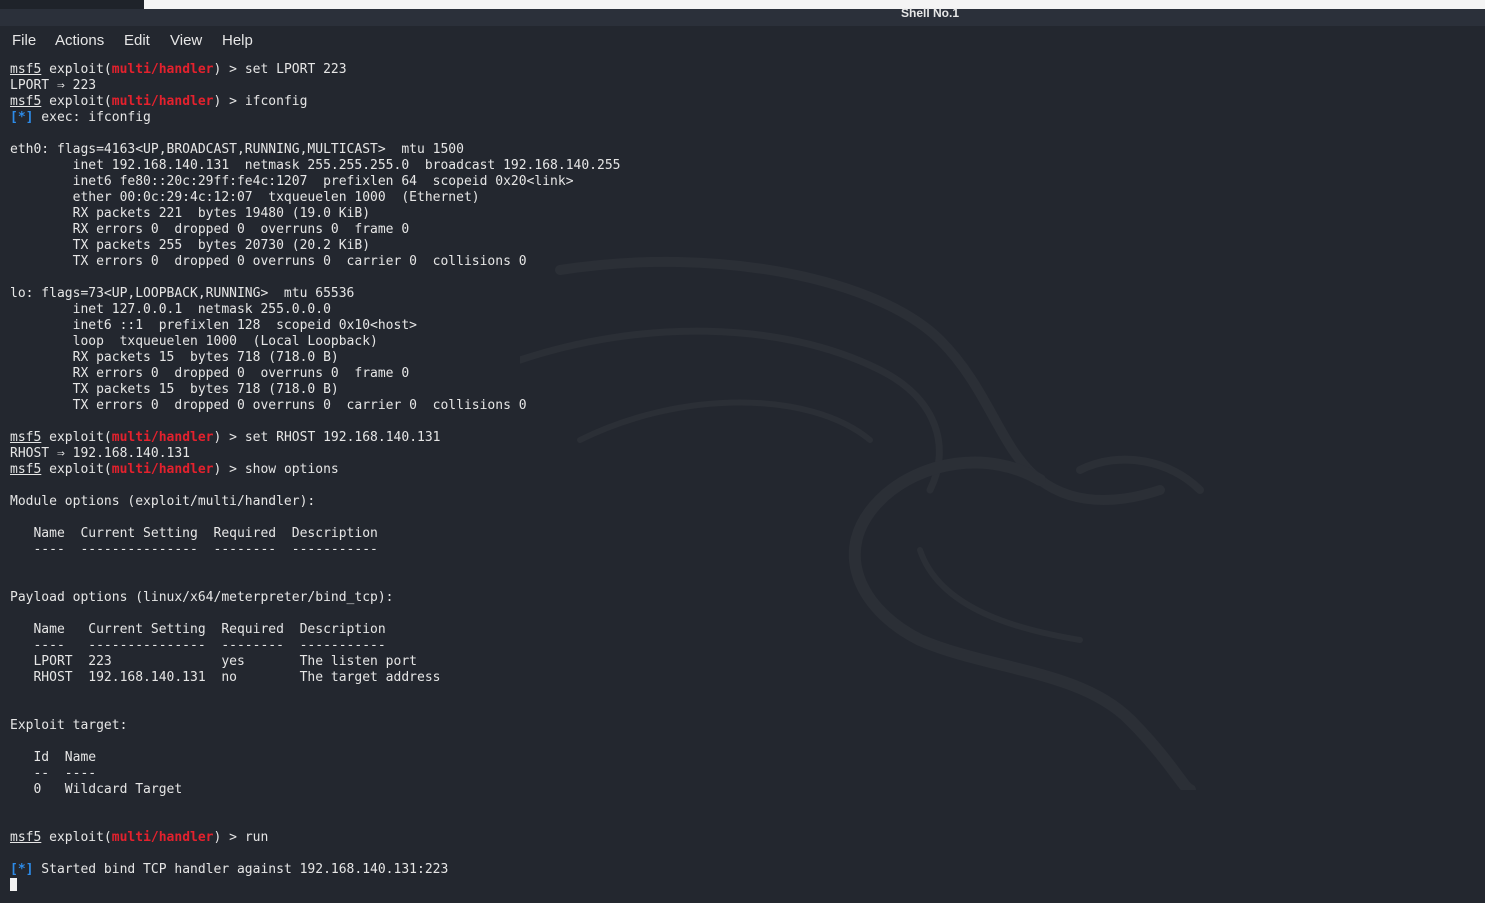  Describe the element at coordinates (747, 102) in the screenshot. I see `terminal-line: msf5 exploit(multi/handler) > ifconfig` at that location.